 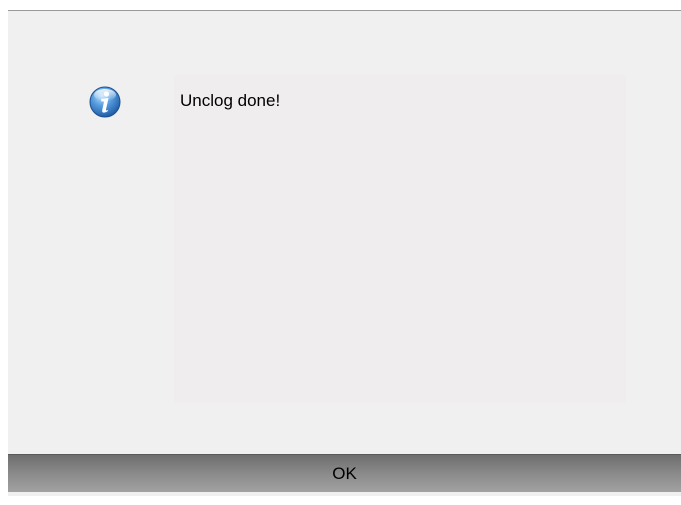 What do you see at coordinates (230, 100) in the screenshot?
I see `message-text: Unclog done!` at bounding box center [230, 100].